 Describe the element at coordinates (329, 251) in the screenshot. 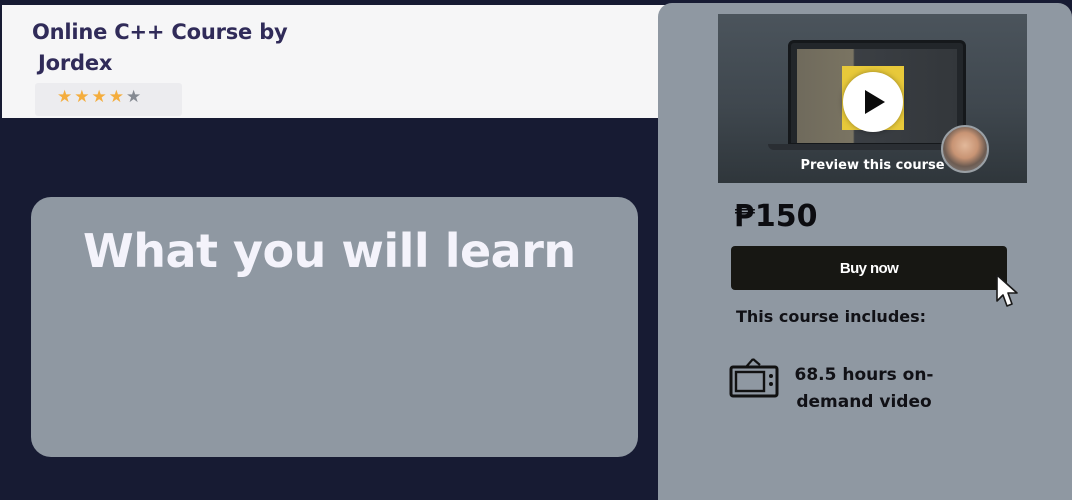

I see `what-you-will-learn-heading: What you will learn` at that location.